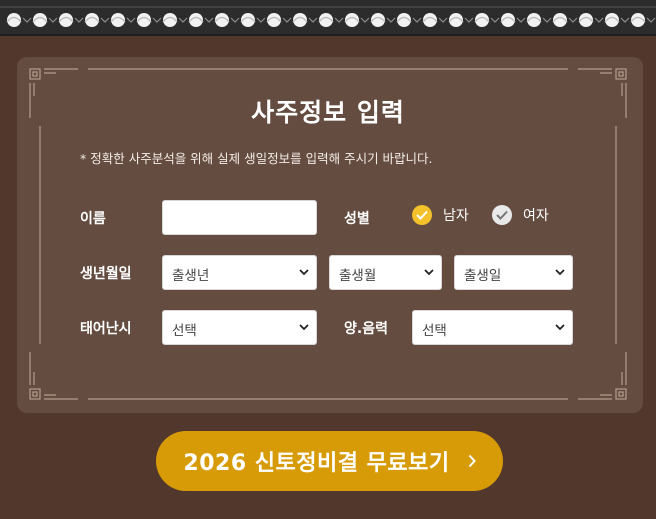  Describe the element at coordinates (456, 216) in the screenshot. I see `gender-male-label: 남자` at that location.